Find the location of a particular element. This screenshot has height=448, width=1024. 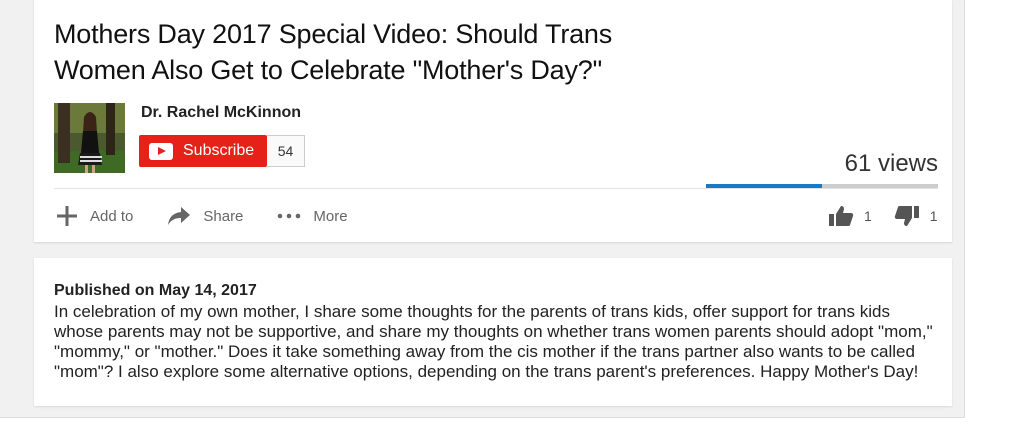

publish-date: Published on May 14, 2017 is located at coordinates (155, 290).